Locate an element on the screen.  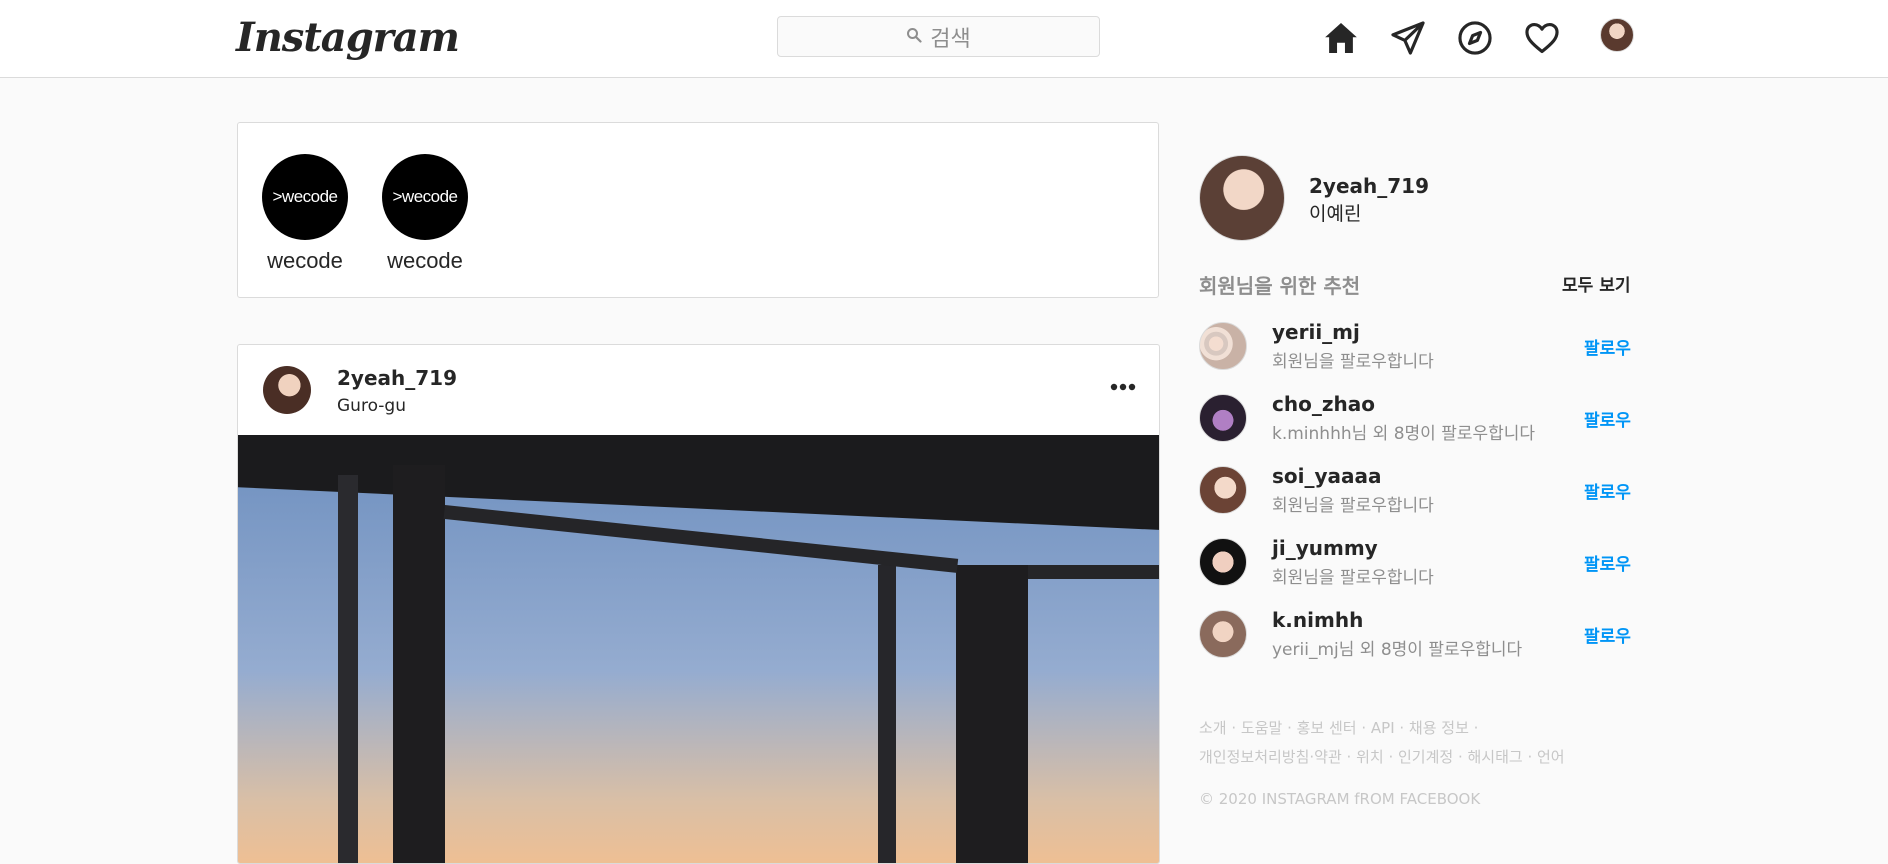
footer-links-line1: 소개 · 도움말 · 홍보 센터 · API · 채용 정보 · is located at coordinates (1419, 728).